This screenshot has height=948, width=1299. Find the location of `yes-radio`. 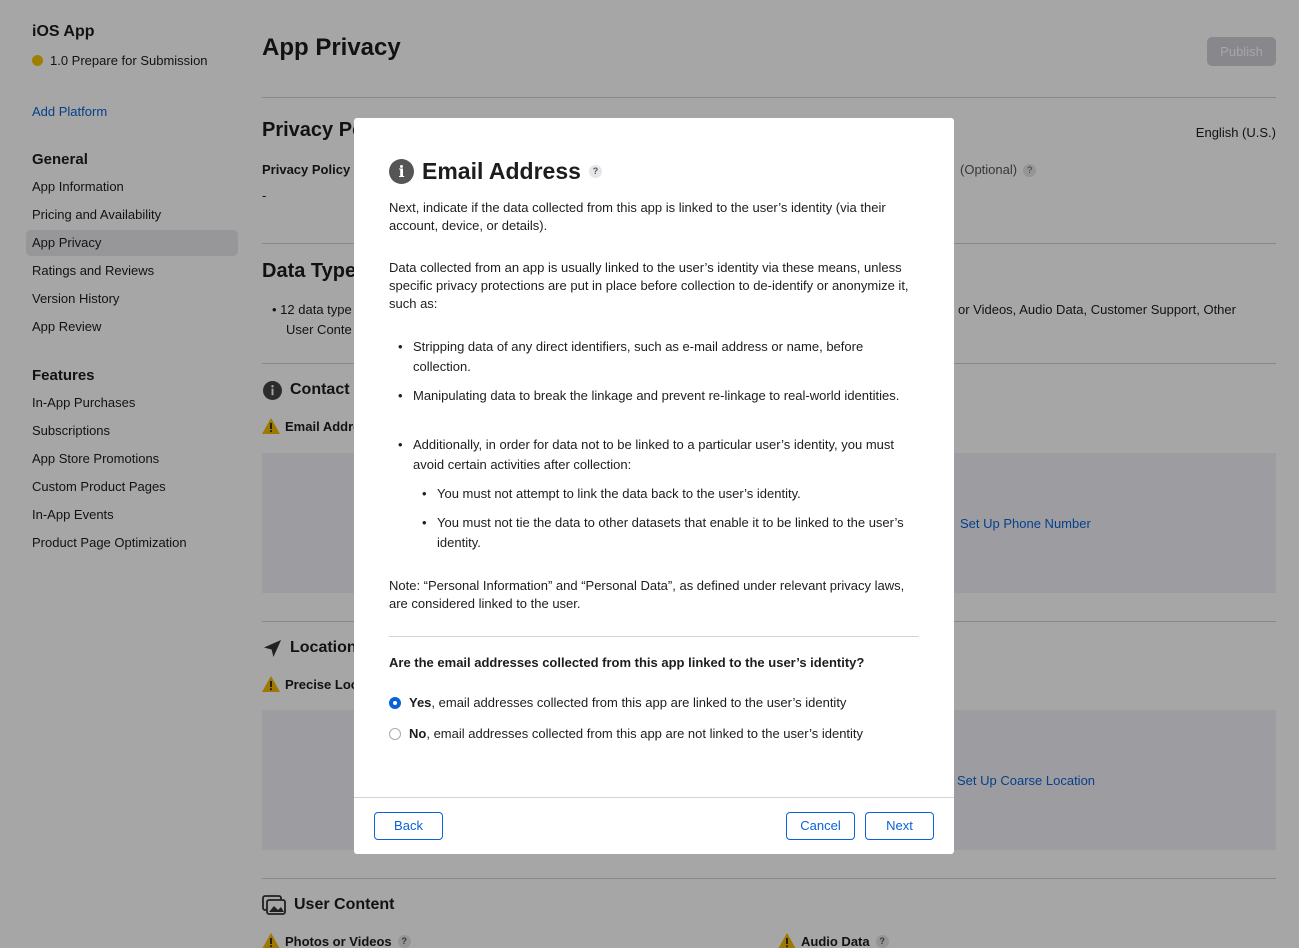

yes-radio is located at coordinates (395, 702).